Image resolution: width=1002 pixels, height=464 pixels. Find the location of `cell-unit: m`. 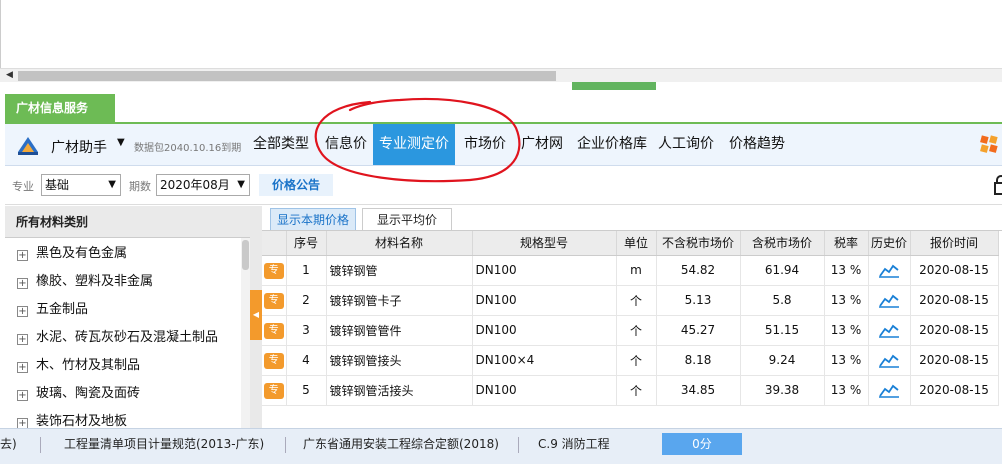

cell-unit: m is located at coordinates (636, 270).